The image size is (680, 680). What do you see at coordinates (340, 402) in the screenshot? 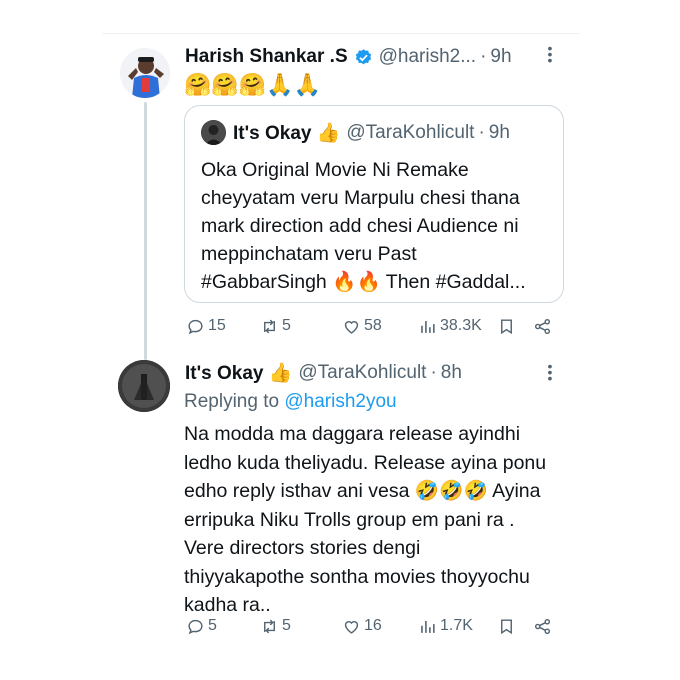
I see `replying-handle-link: @harish2you` at bounding box center [340, 402].